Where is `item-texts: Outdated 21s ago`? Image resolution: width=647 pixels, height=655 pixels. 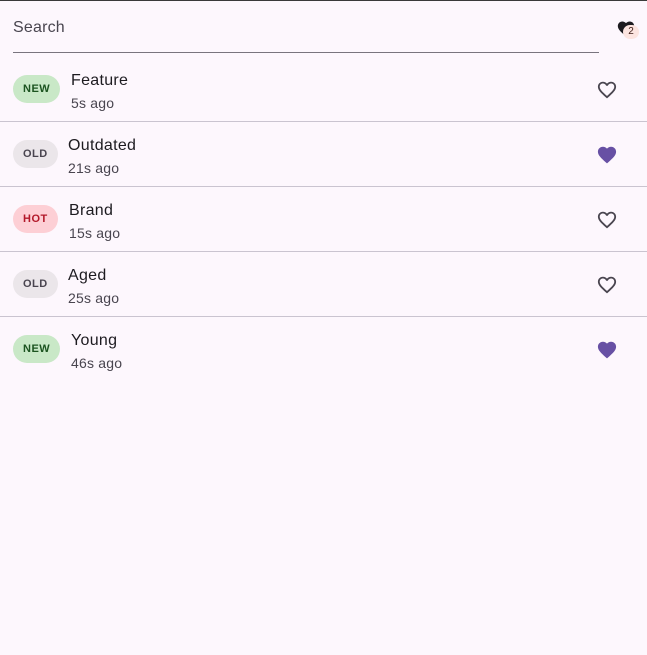
item-texts: Outdated 21s ago is located at coordinates (102, 156).